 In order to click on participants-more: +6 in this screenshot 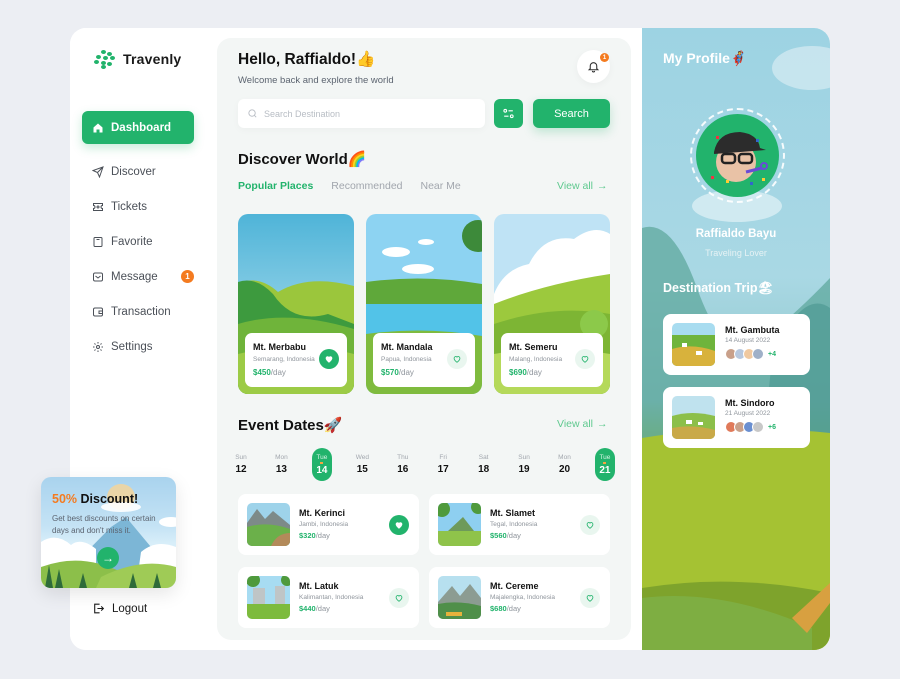, I will do `click(772, 427)`.